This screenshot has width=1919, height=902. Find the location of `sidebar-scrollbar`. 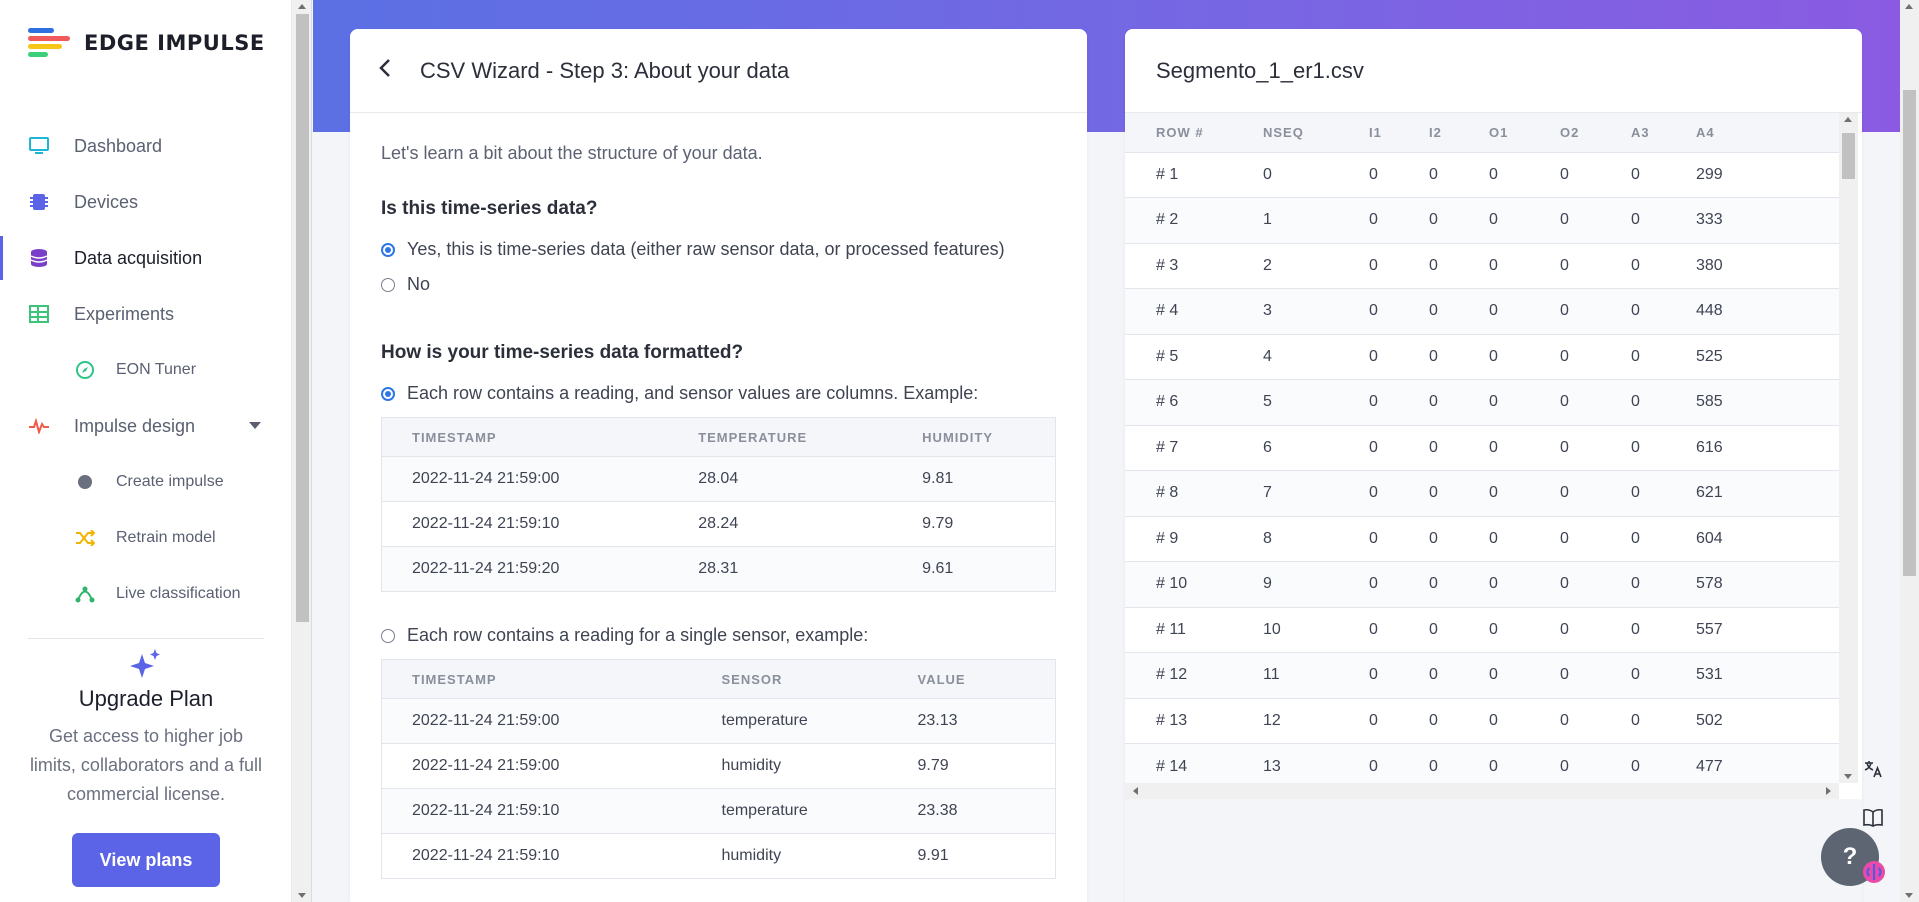

sidebar-scrollbar is located at coordinates (302, 451).